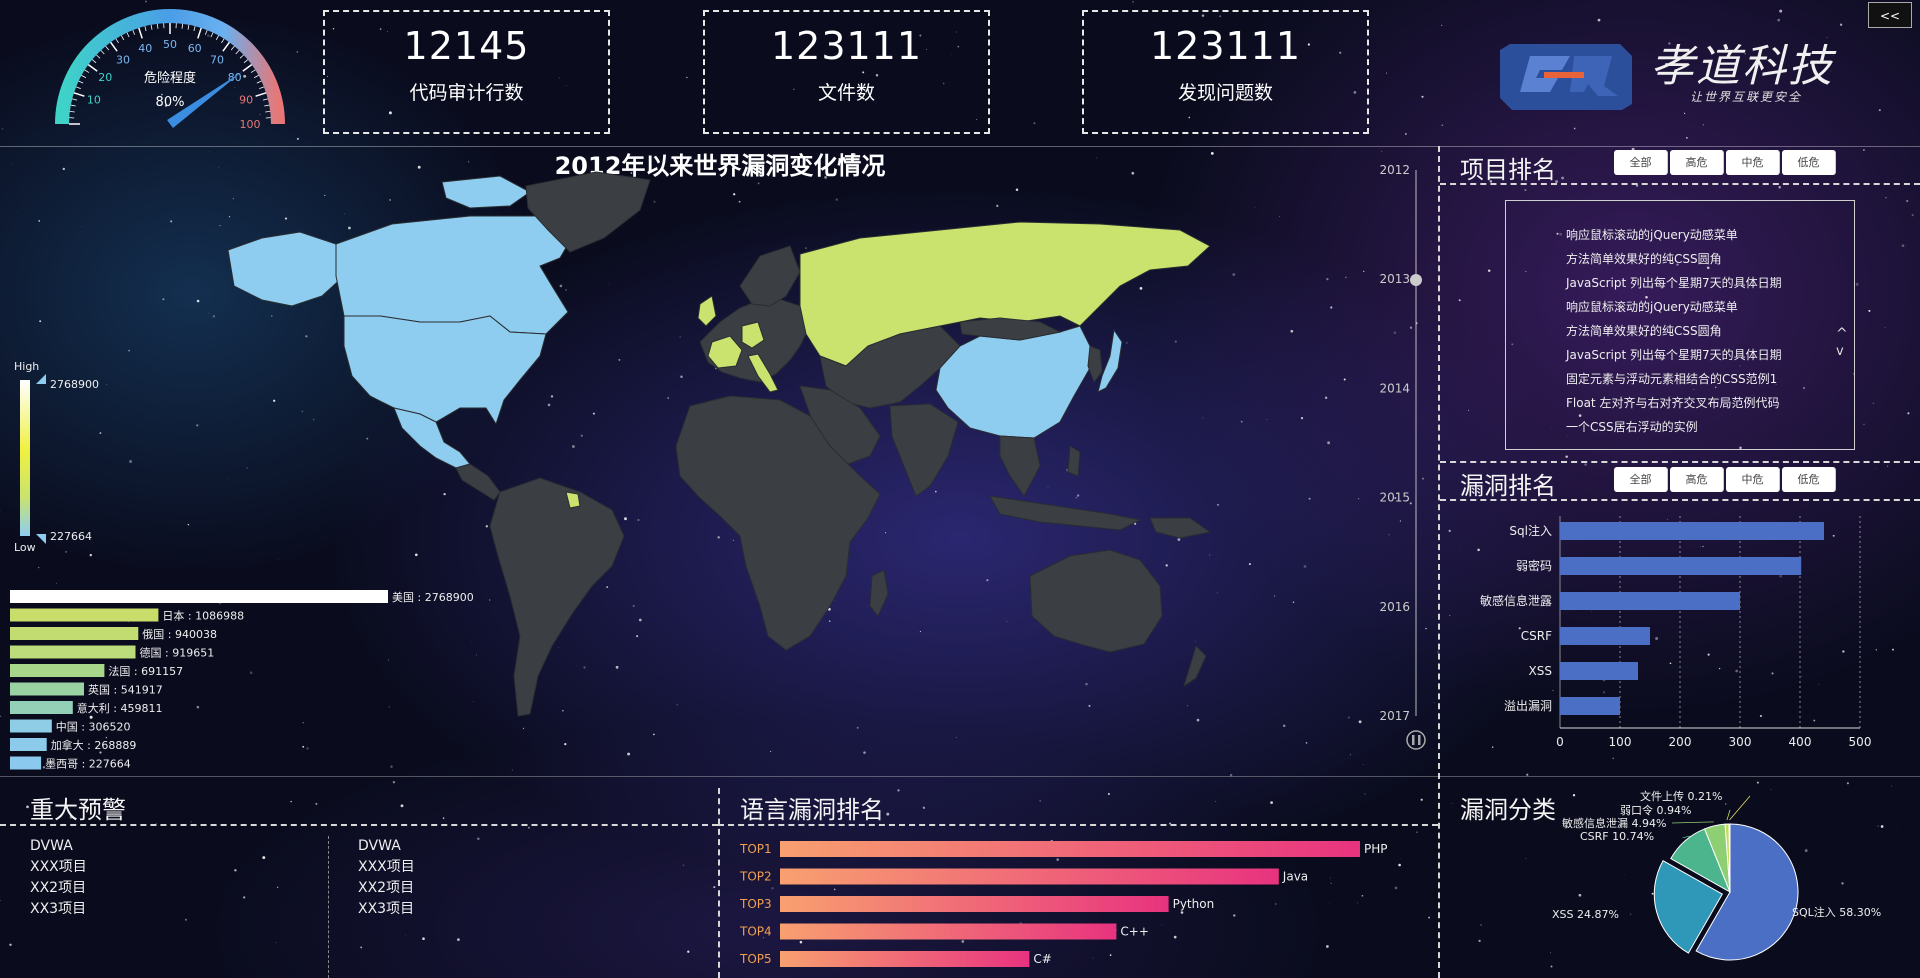 Image resolution: width=1920 pixels, height=978 pixels. Describe the element at coordinates (1110, 360) in the screenshot. I see `map-country-japan` at that location.